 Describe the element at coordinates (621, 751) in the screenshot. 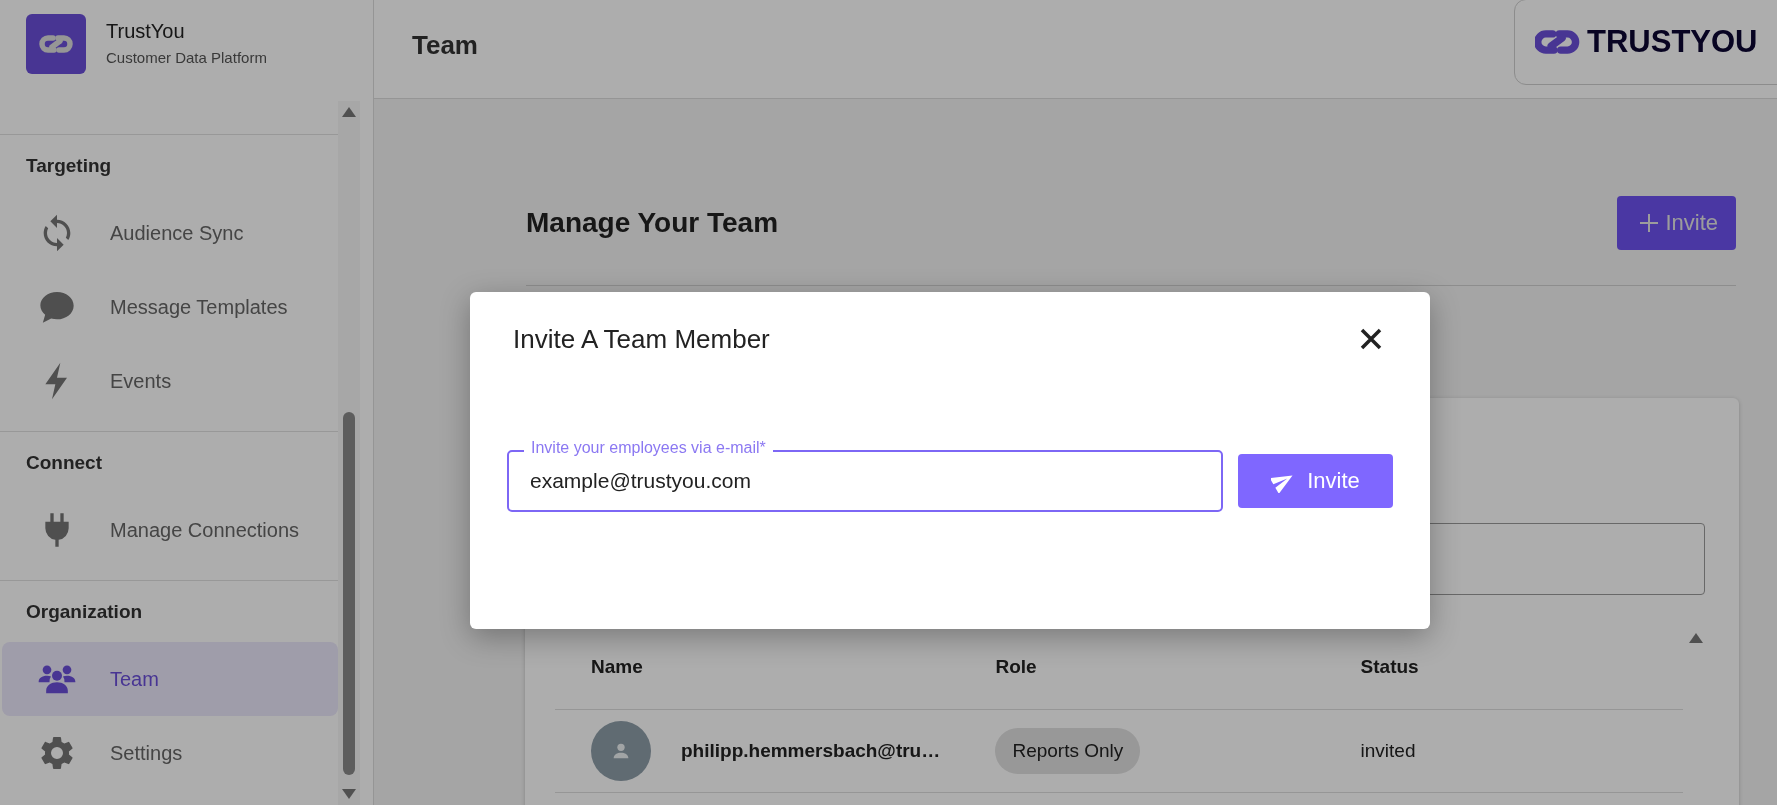

I see `avatar-icon` at that location.